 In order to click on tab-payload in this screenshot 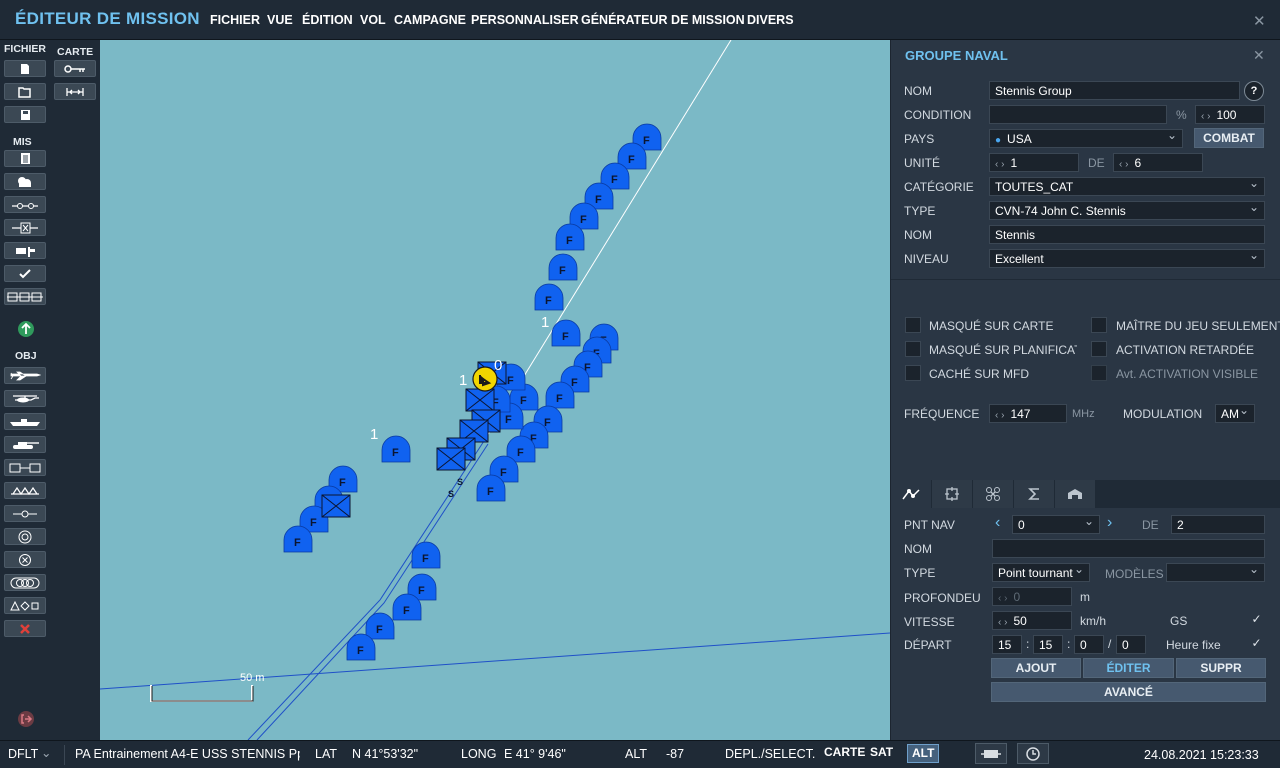, I will do `click(1075, 494)`.